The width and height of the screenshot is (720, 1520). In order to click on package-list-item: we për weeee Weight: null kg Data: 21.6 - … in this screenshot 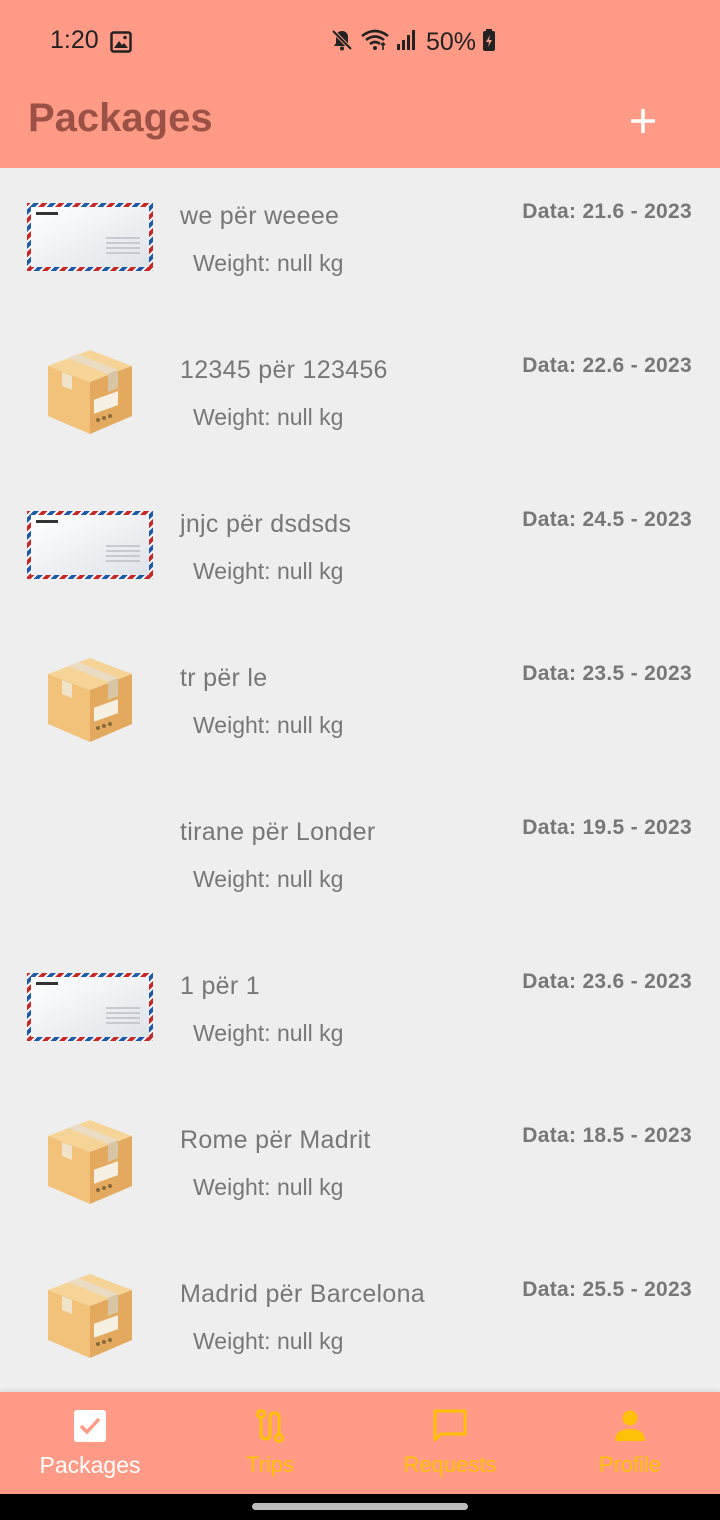, I will do `click(360, 245)`.